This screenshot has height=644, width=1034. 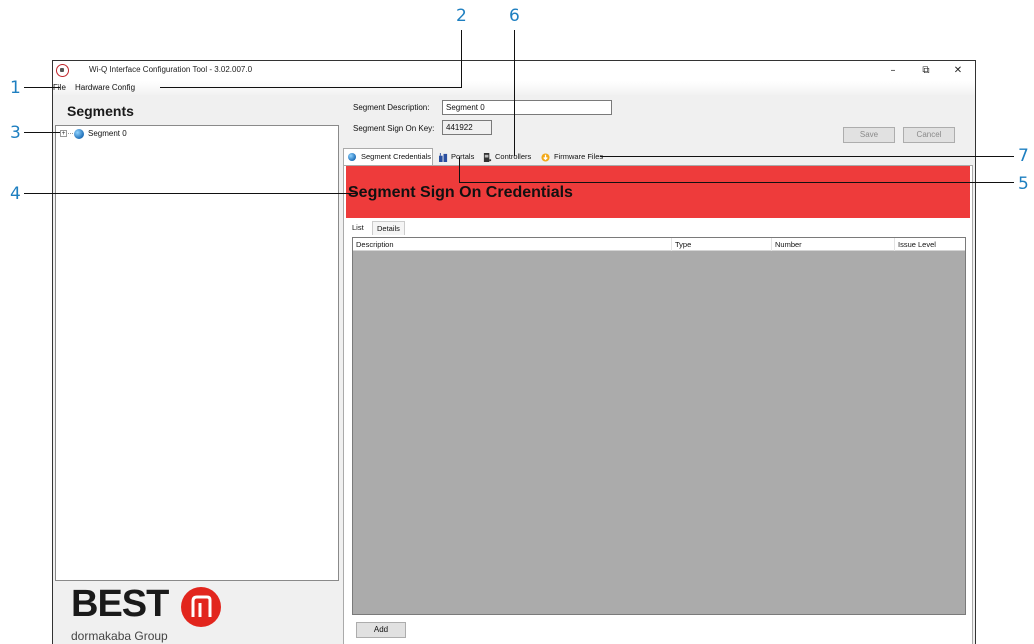 I want to click on column-number: Number, so click(x=833, y=244).